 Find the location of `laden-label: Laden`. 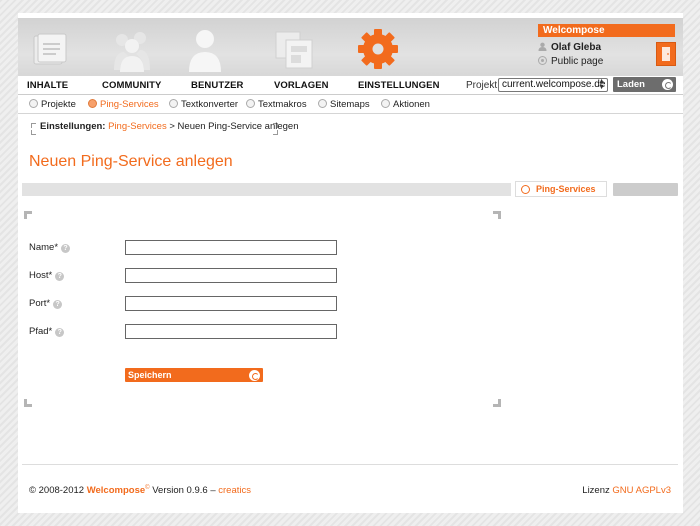

laden-label: Laden is located at coordinates (631, 84).